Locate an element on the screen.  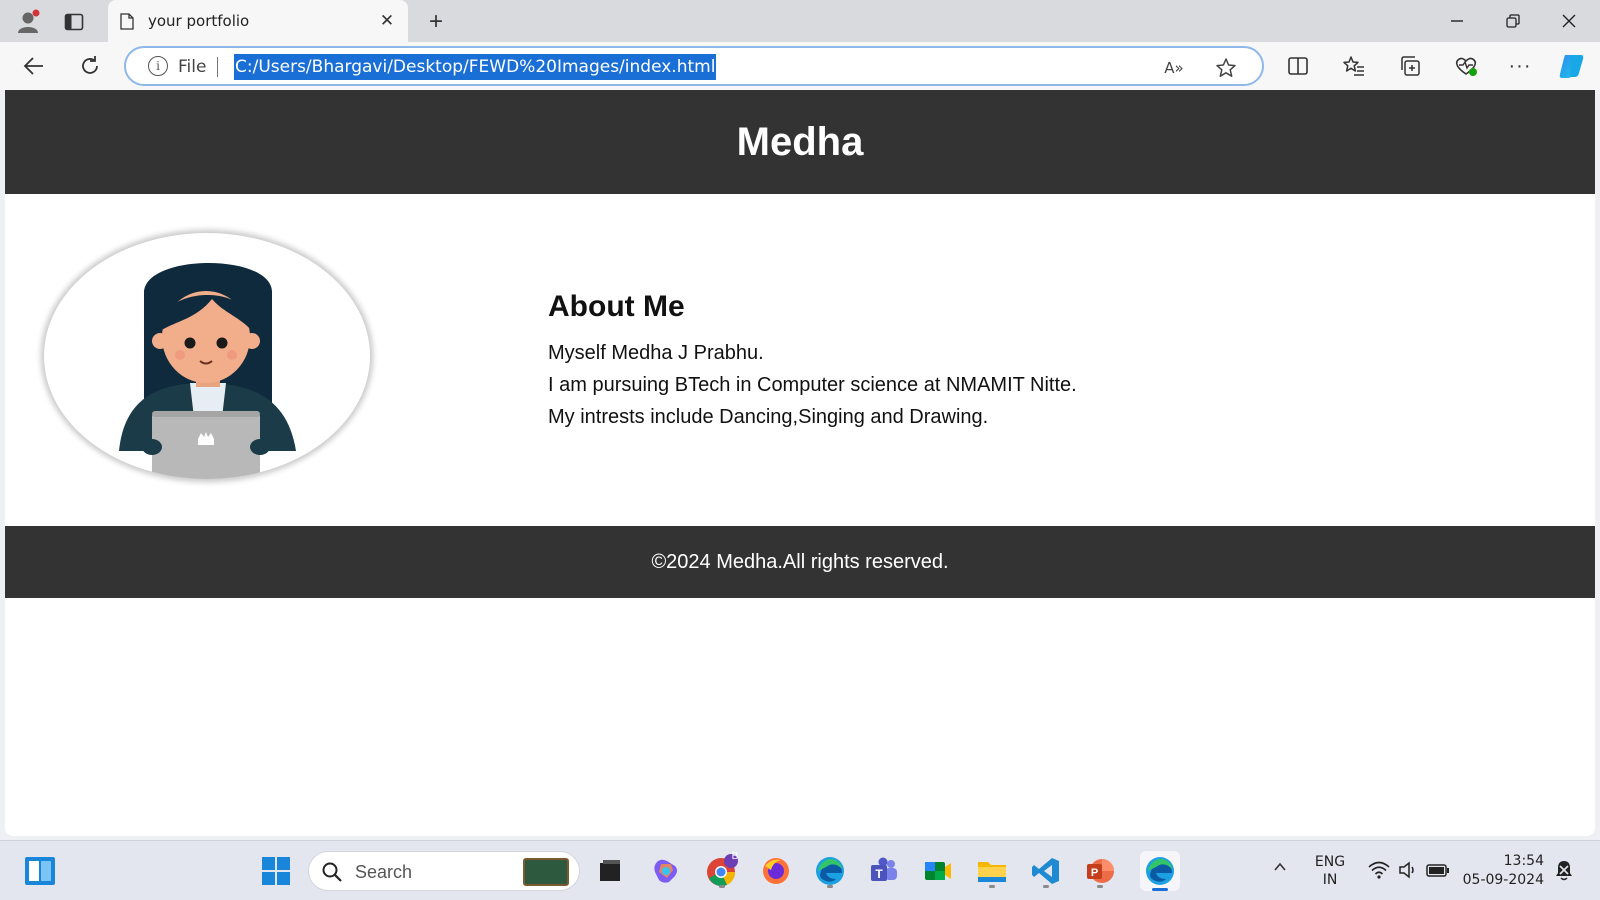
firefox-icon is located at coordinates (776, 871).